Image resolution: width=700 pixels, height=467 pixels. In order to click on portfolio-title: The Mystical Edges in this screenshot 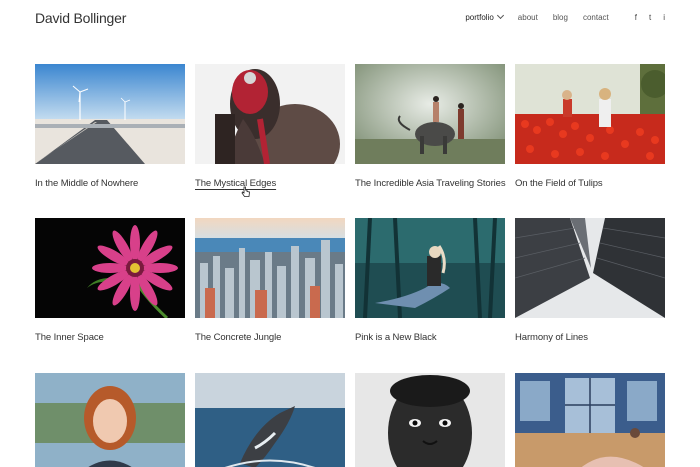, I will do `click(270, 183)`.